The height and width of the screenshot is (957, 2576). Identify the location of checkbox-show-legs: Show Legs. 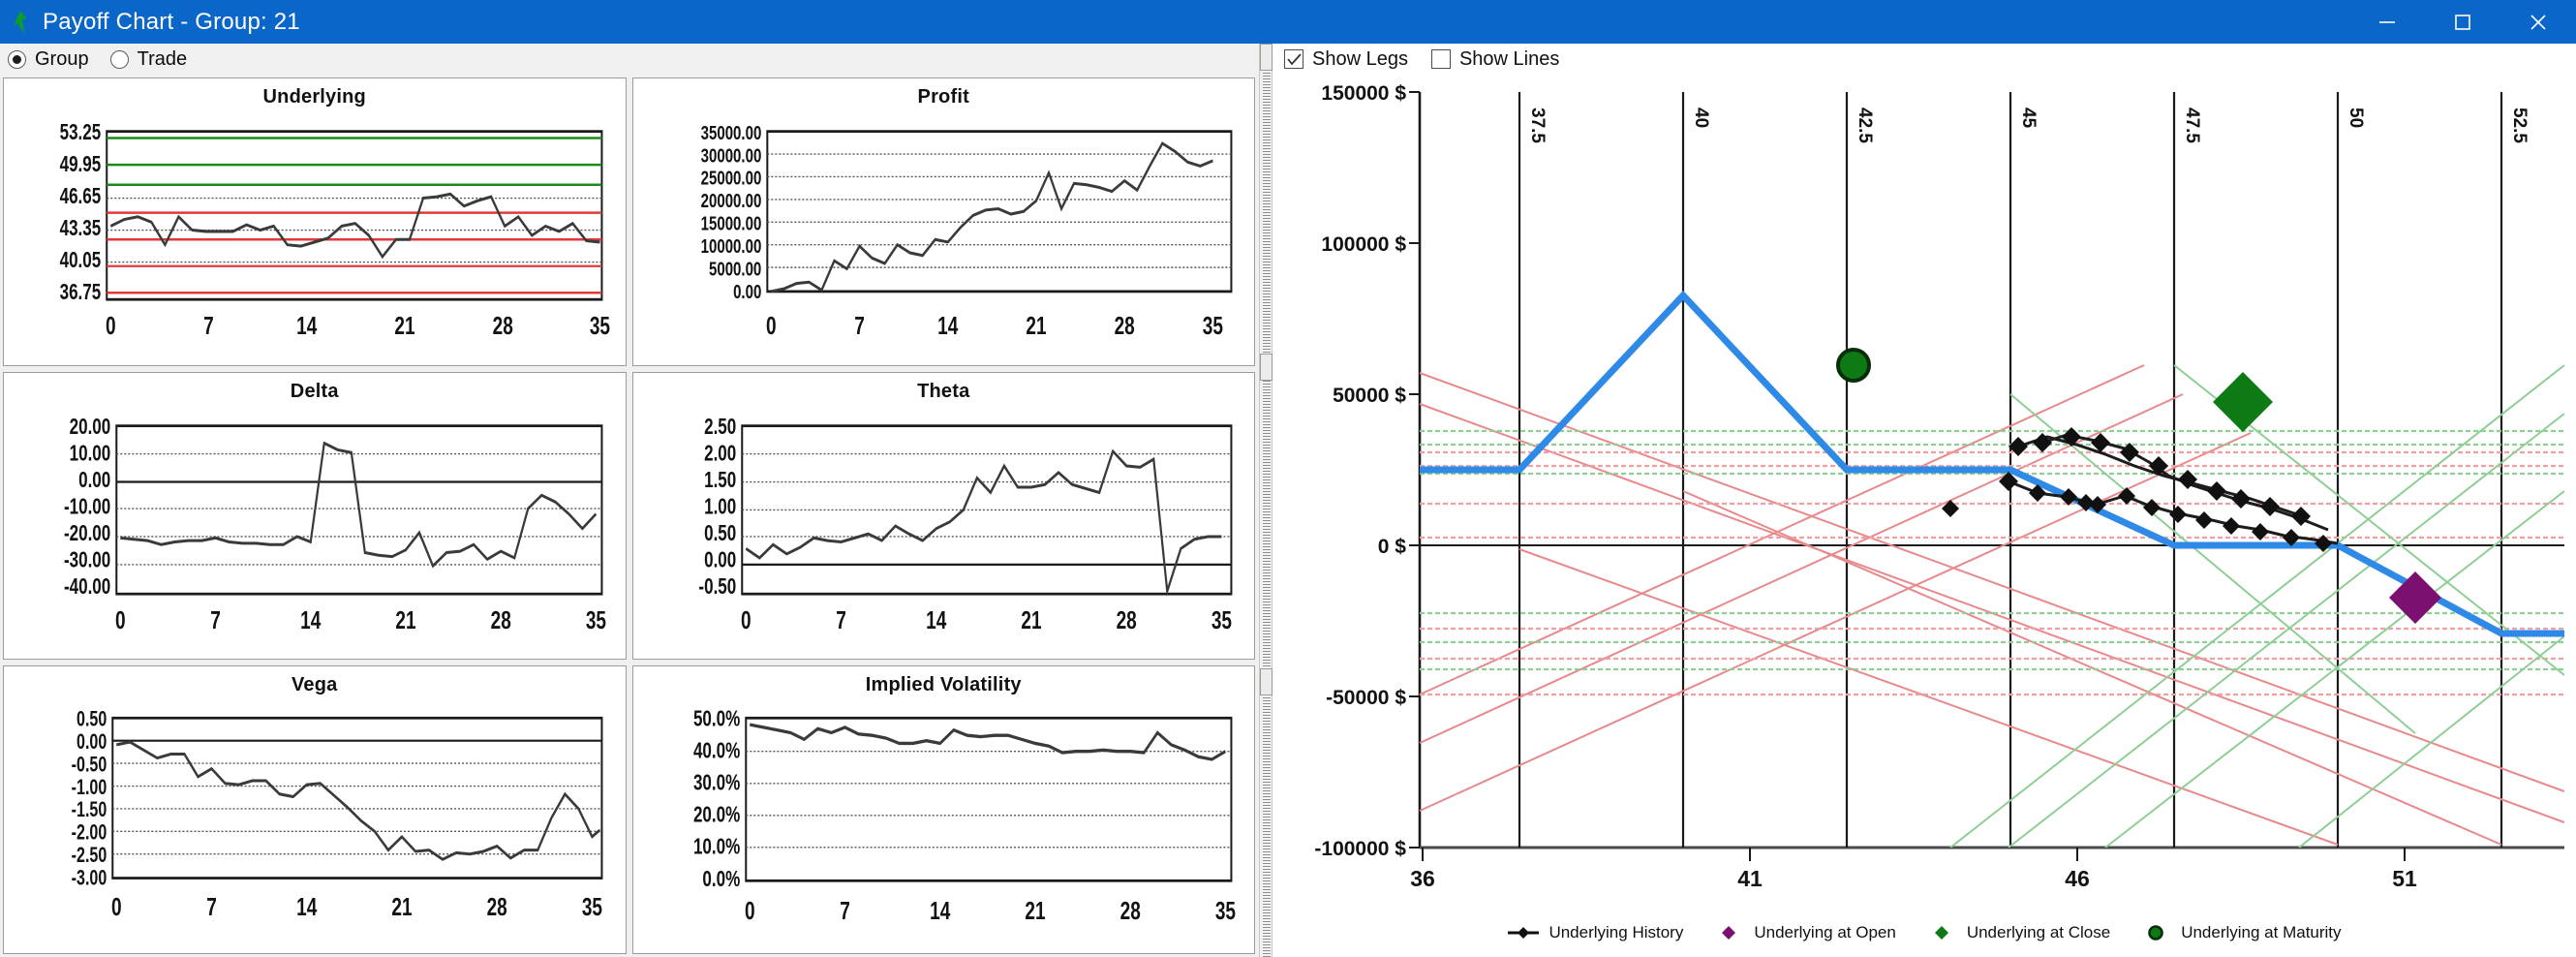
(1346, 59).